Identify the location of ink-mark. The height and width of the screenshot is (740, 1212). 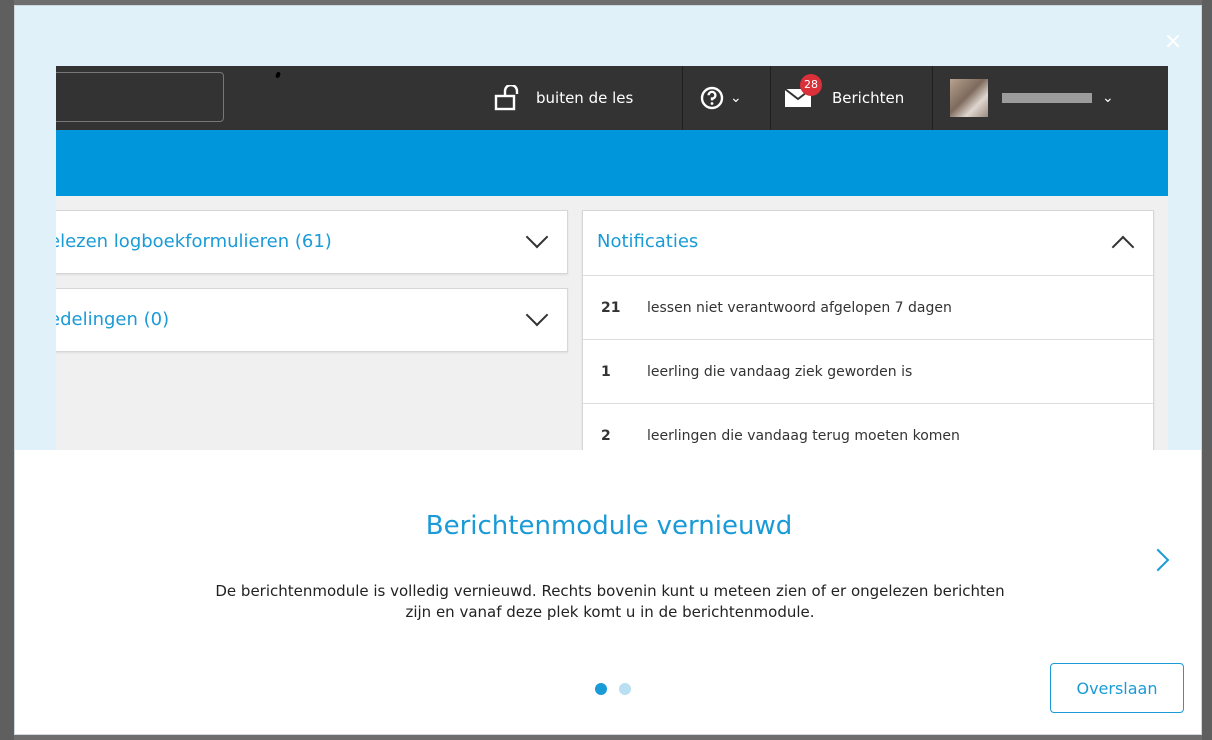
(278, 75).